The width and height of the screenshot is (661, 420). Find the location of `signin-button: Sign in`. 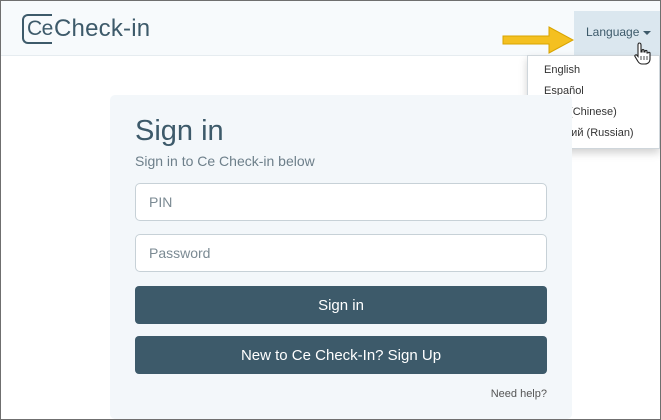

signin-button: Sign in is located at coordinates (341, 305).